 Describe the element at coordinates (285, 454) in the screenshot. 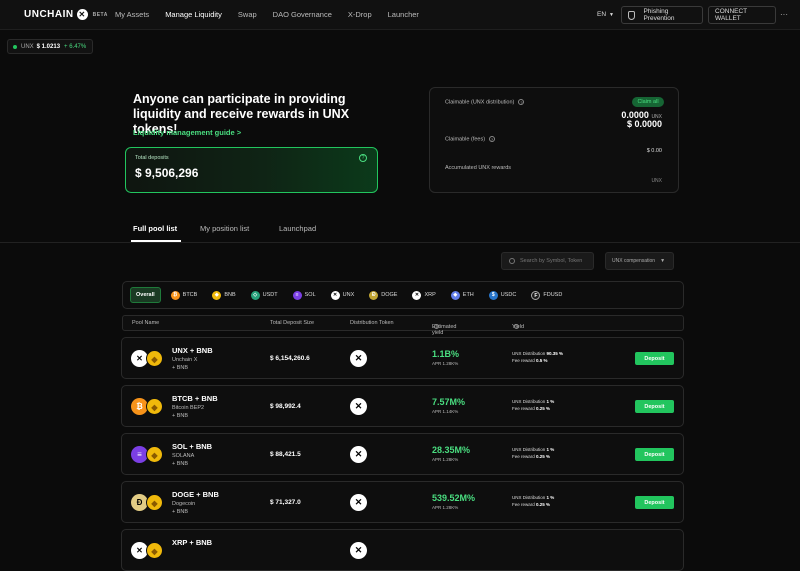

I see `pool-deposit-size: $ 88,421.5` at that location.